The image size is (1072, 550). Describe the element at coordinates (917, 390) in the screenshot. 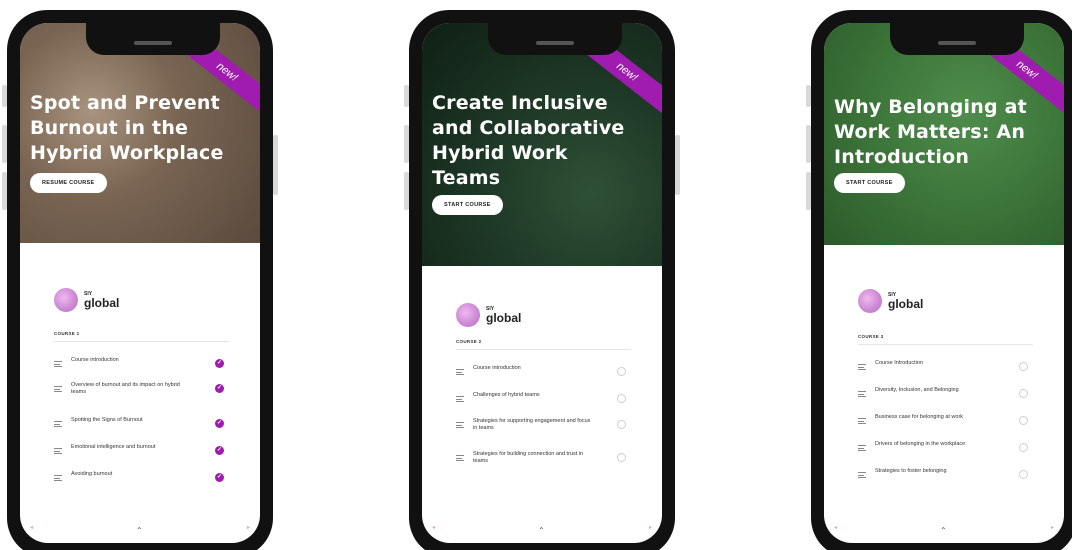

I see `lesson-title: Diversity, Inclusion, and Belonging` at that location.